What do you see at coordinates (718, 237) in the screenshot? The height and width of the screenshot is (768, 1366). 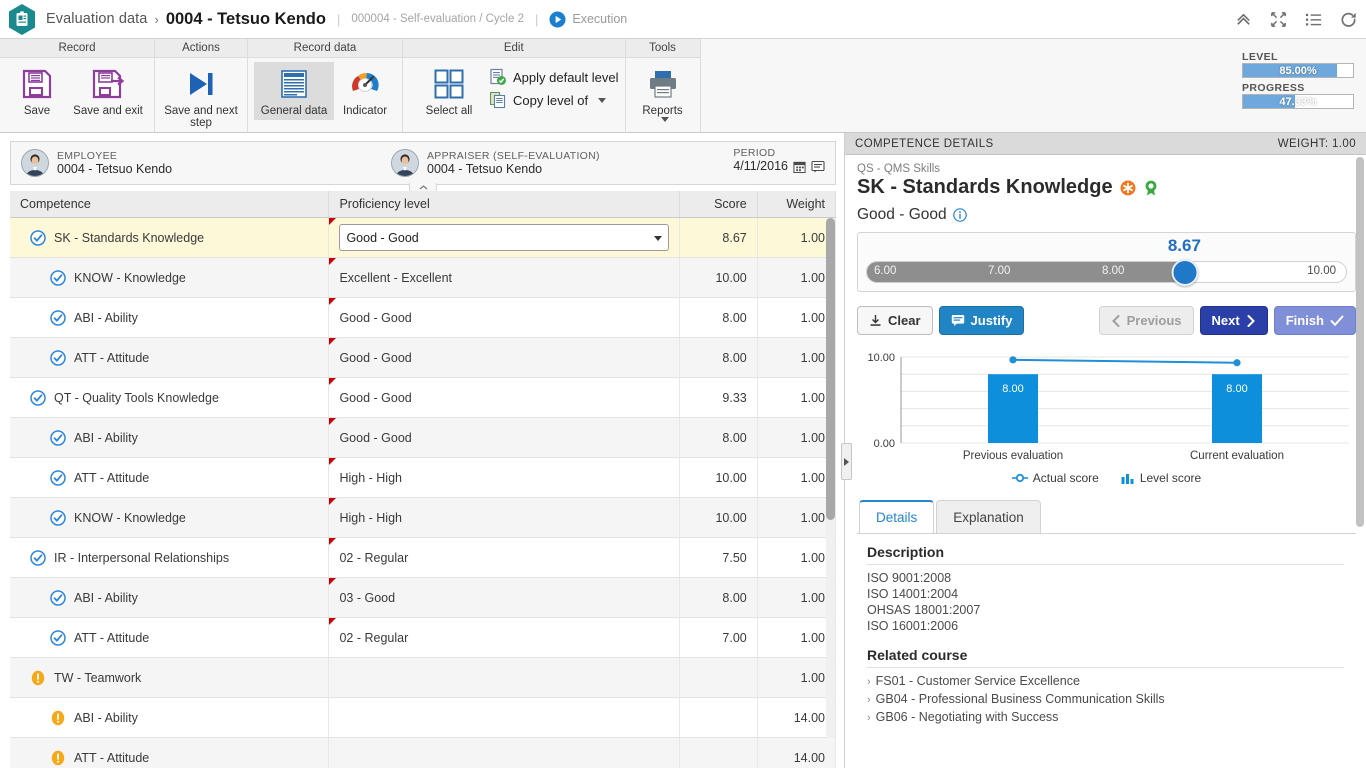 I see `cell-score: 8.67` at bounding box center [718, 237].